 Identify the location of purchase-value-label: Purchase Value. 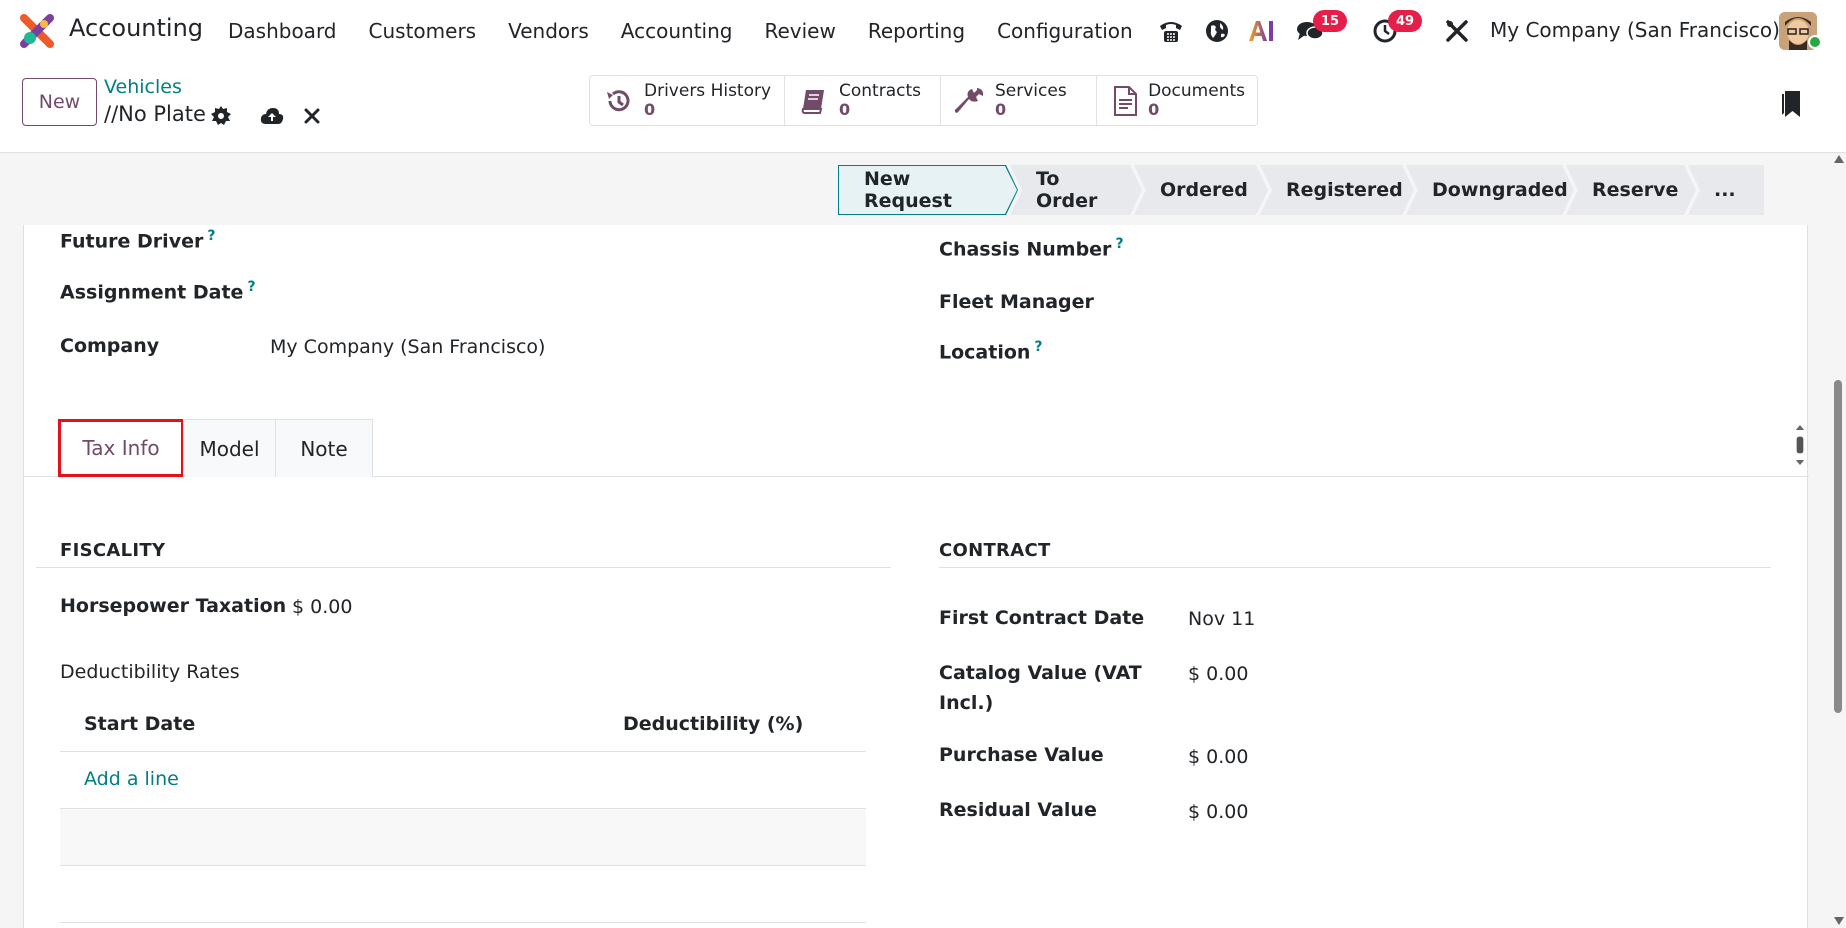
(1021, 755).